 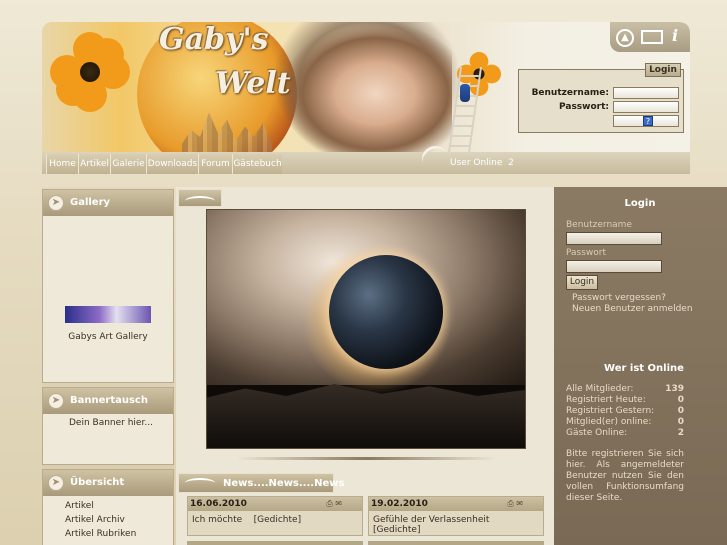 What do you see at coordinates (366, 458) in the screenshot?
I see `divider` at bounding box center [366, 458].